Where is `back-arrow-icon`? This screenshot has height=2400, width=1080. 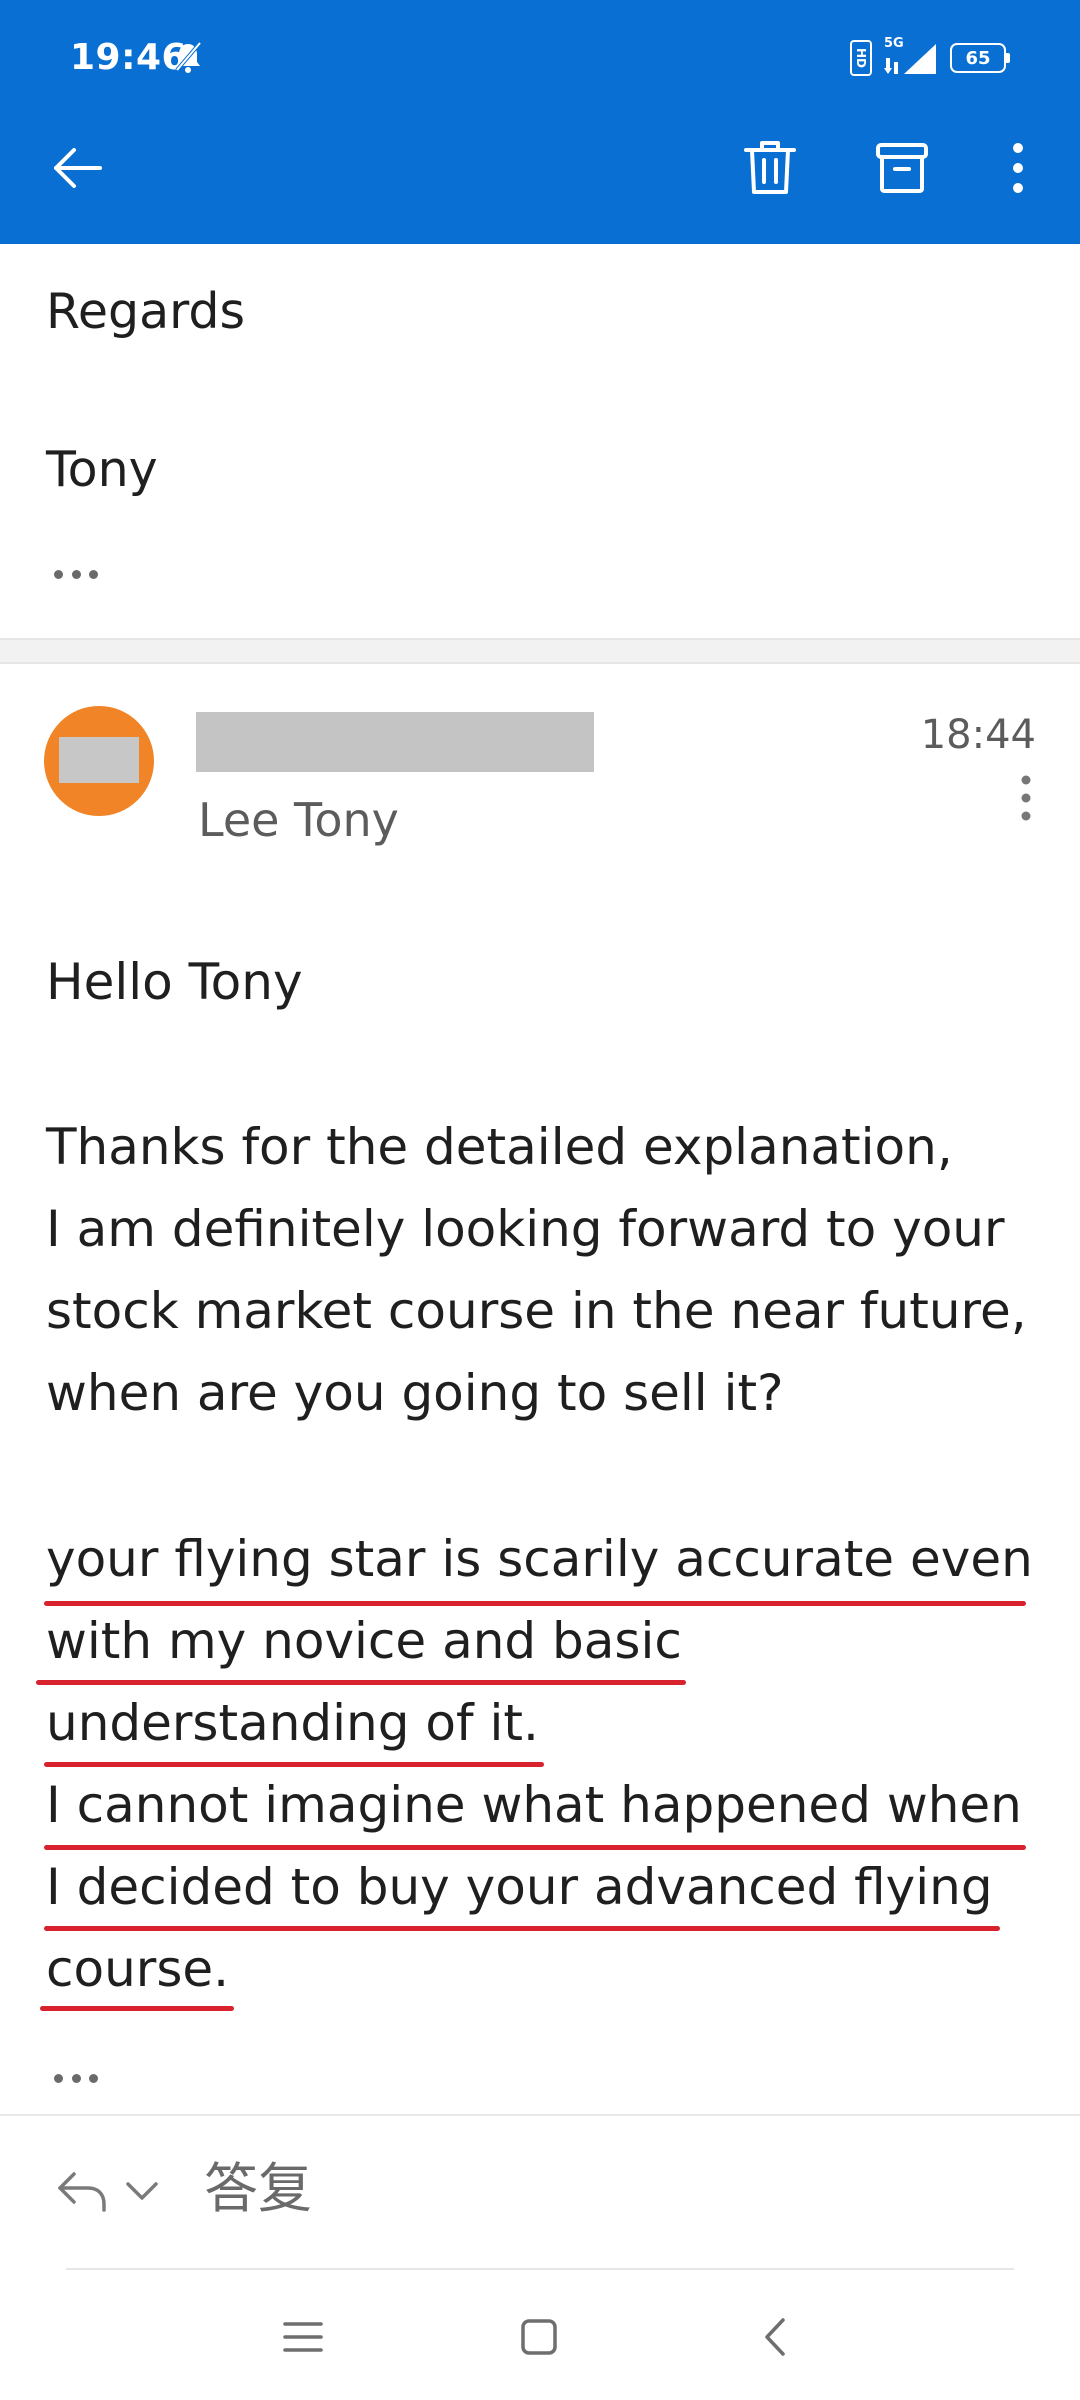
back-arrow-icon is located at coordinates (78, 168).